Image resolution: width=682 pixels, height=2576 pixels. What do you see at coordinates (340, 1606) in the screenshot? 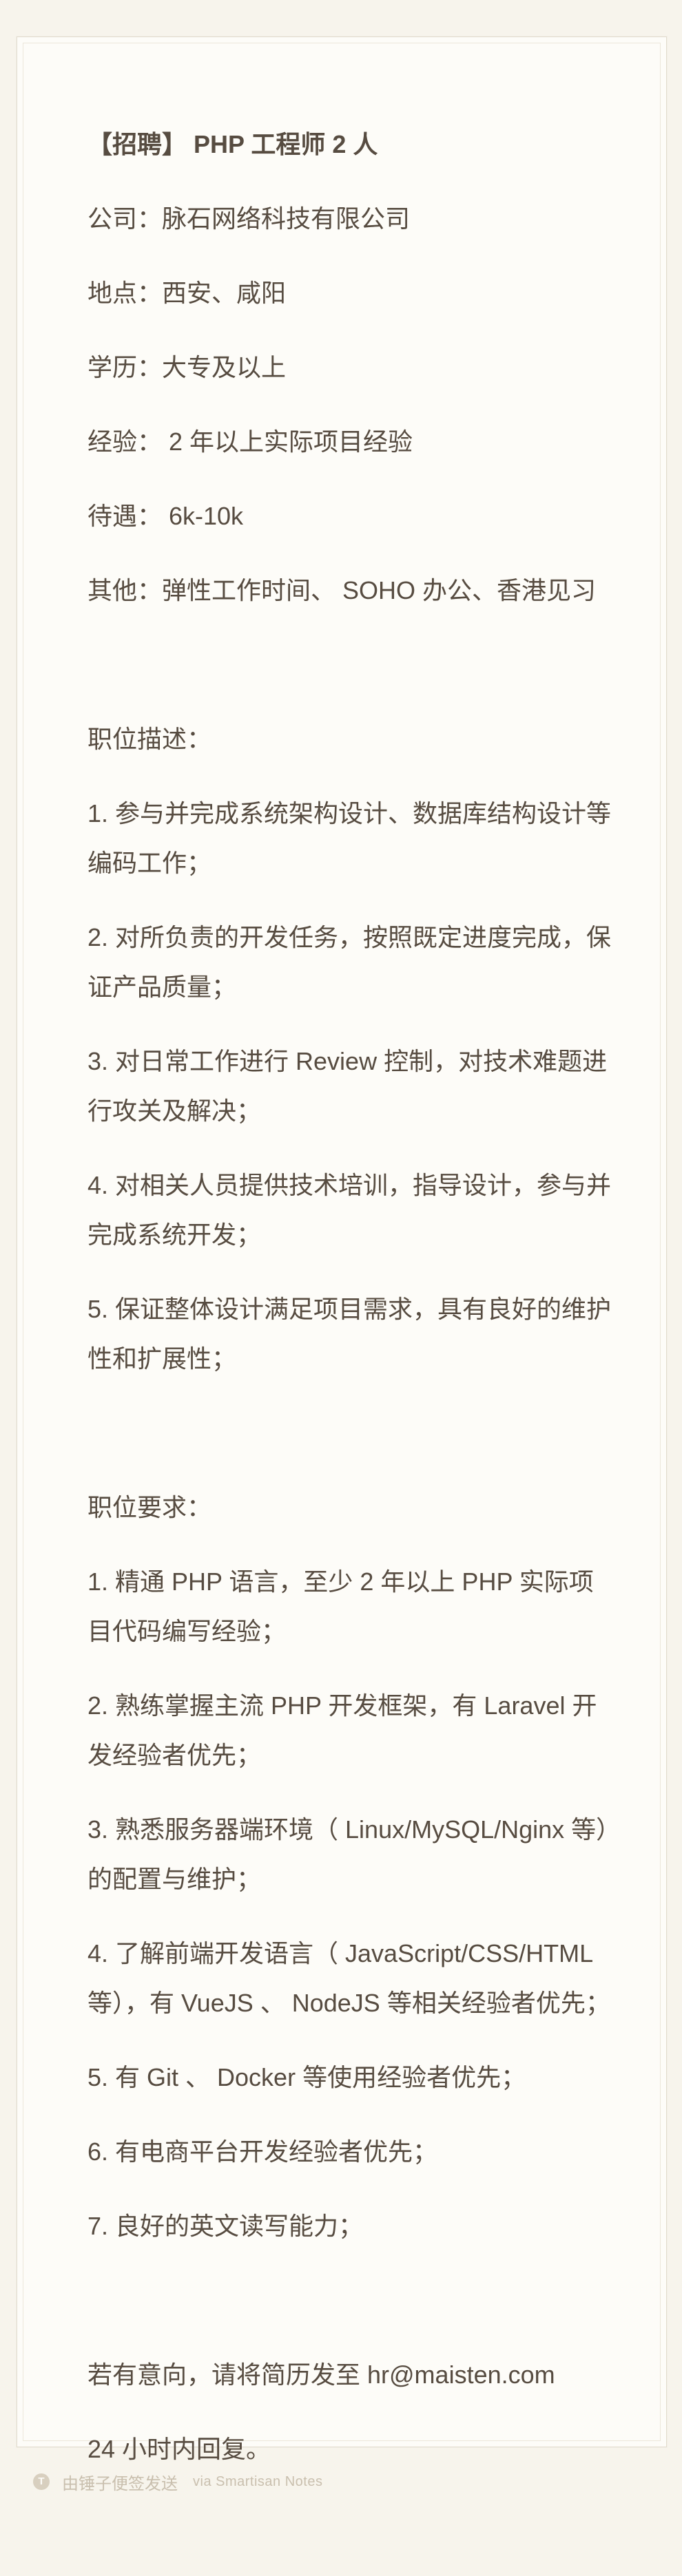
I see `requirement-item: 1. 精通 PHP 语言，至少 2 年以上 PHP 实际项目代码编写经验；` at bounding box center [340, 1606].